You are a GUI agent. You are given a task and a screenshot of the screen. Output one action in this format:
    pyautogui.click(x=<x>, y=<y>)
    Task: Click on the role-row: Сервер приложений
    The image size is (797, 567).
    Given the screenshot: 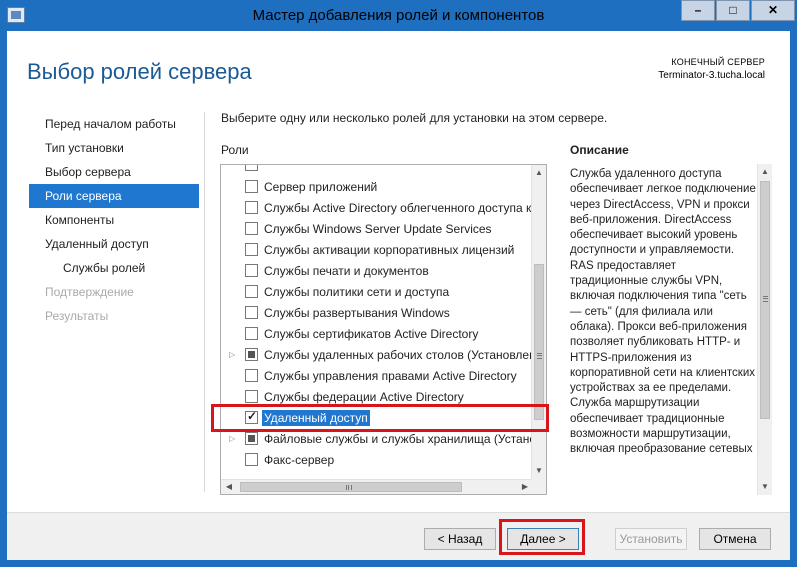 What is the action you would take?
    pyautogui.click(x=377, y=187)
    